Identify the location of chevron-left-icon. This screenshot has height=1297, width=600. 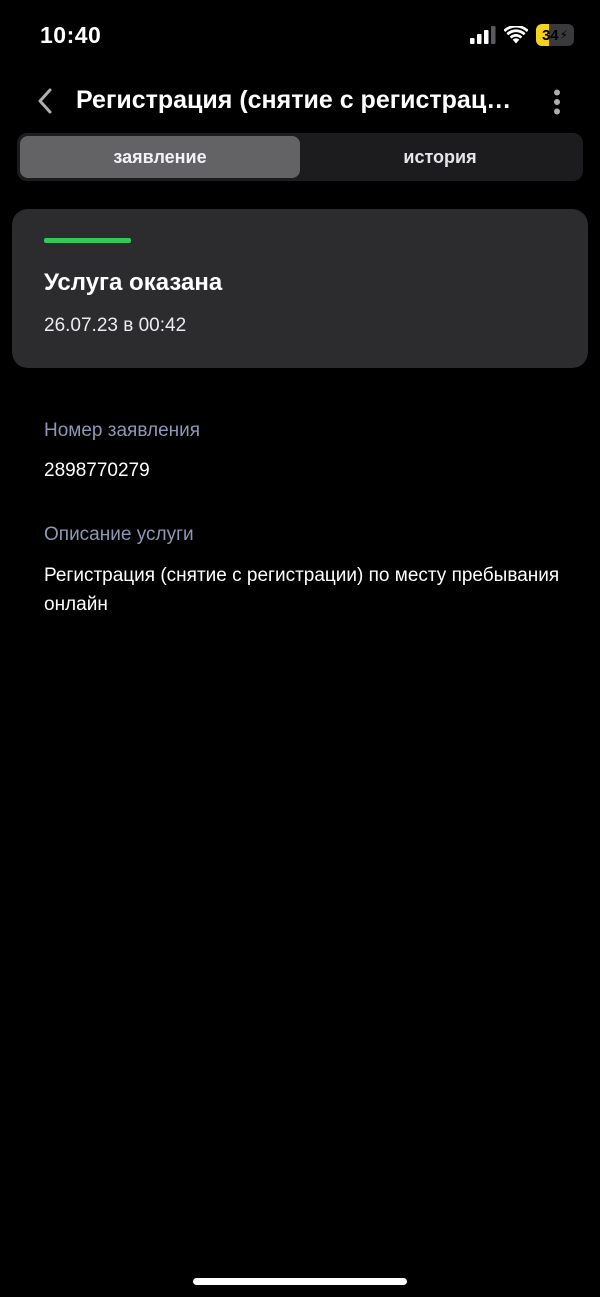
(45, 101).